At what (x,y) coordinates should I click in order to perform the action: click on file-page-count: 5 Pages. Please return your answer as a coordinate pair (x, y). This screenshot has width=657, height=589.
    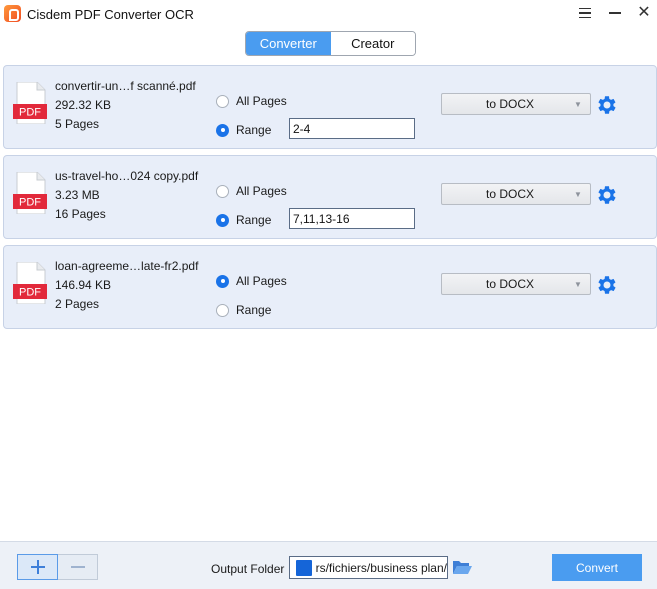
    Looking at the image, I should click on (77, 124).